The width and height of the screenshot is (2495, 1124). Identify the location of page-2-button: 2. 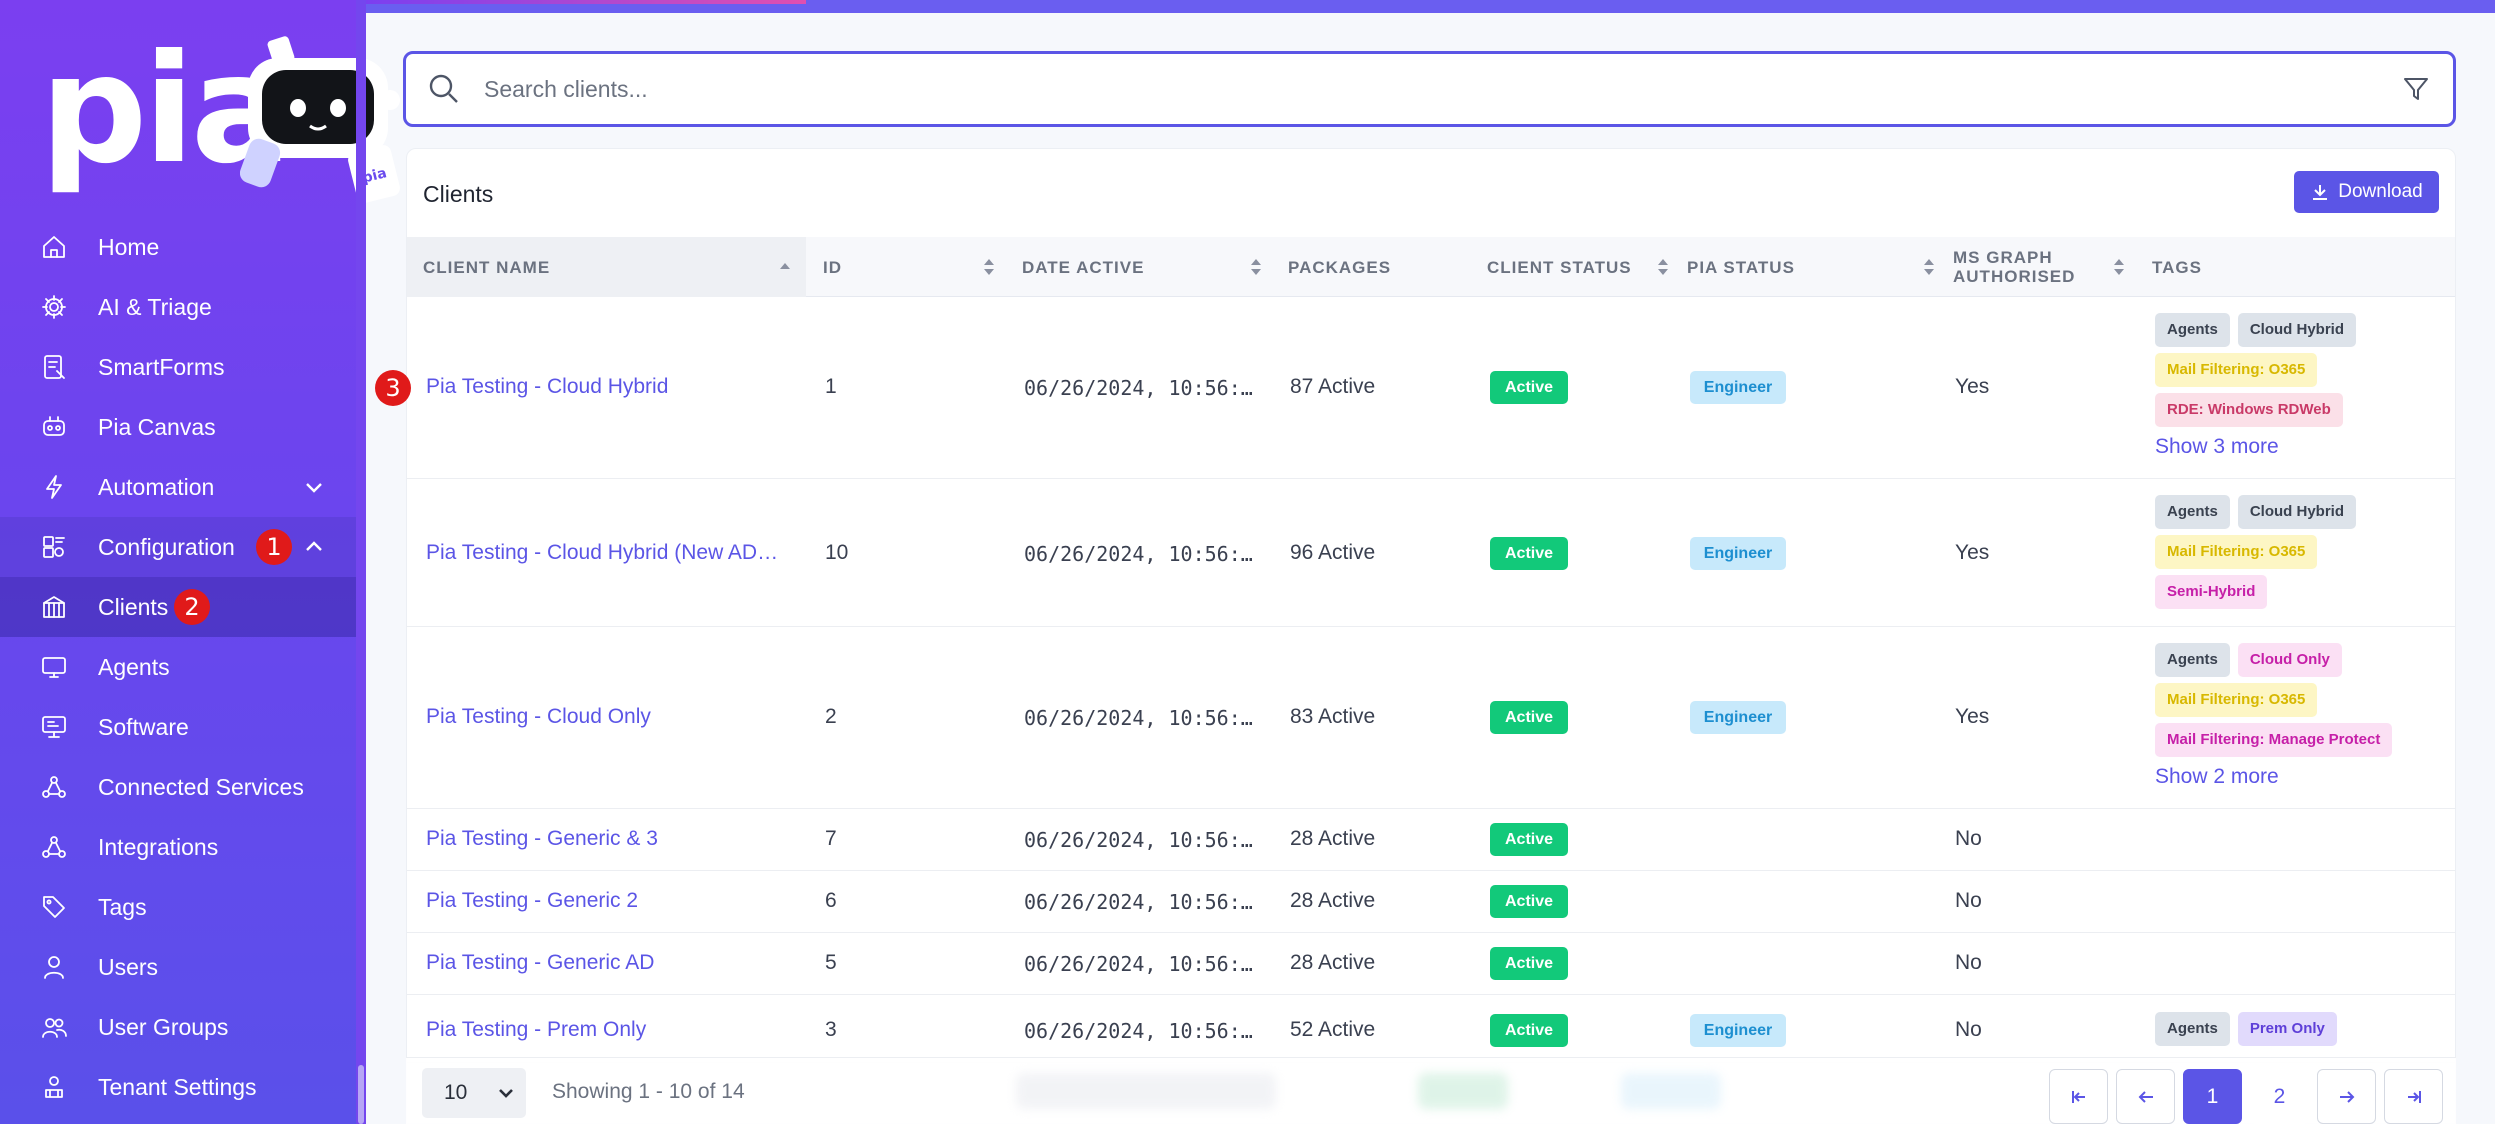
(2279, 1096).